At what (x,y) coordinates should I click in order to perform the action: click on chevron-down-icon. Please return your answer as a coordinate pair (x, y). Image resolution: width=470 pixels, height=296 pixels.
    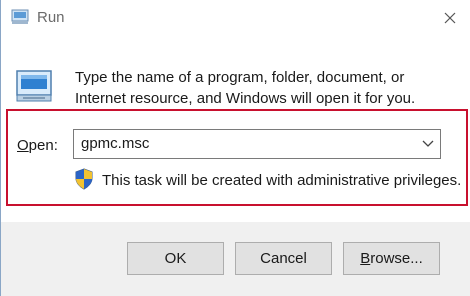
    Looking at the image, I should click on (428, 143).